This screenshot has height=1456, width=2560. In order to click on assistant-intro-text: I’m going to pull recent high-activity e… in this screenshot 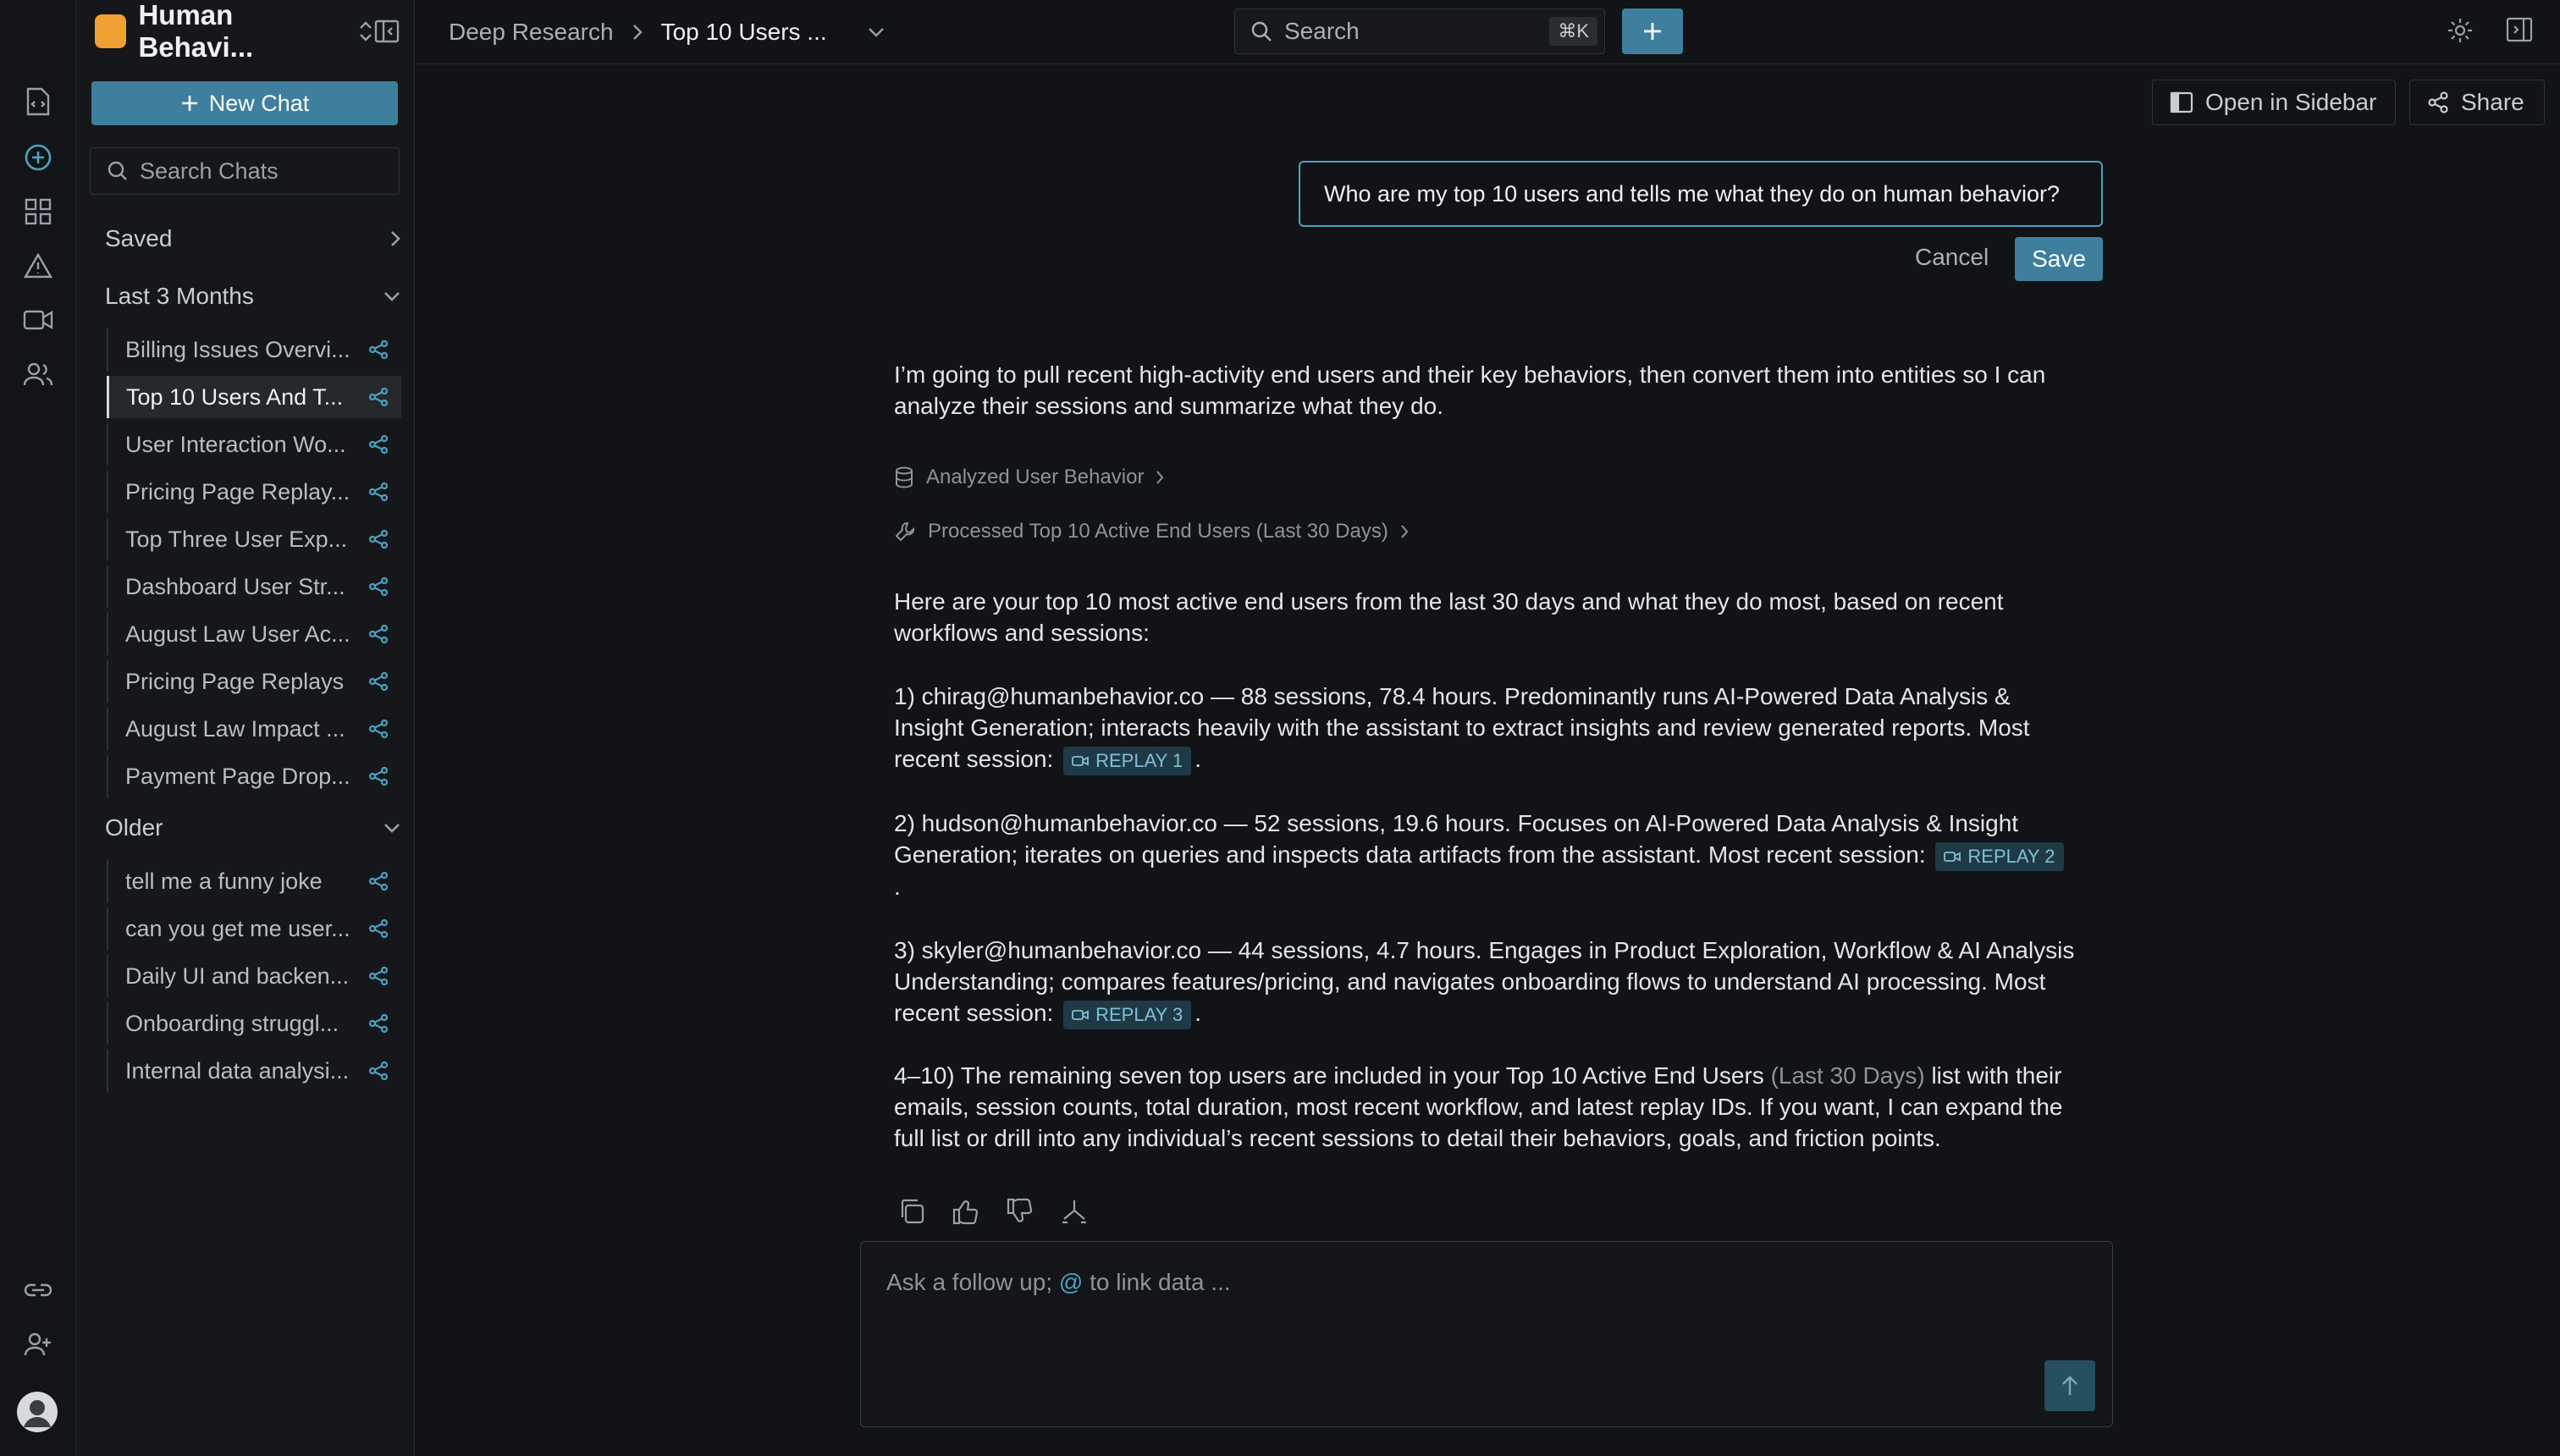, I will do `click(1470, 390)`.